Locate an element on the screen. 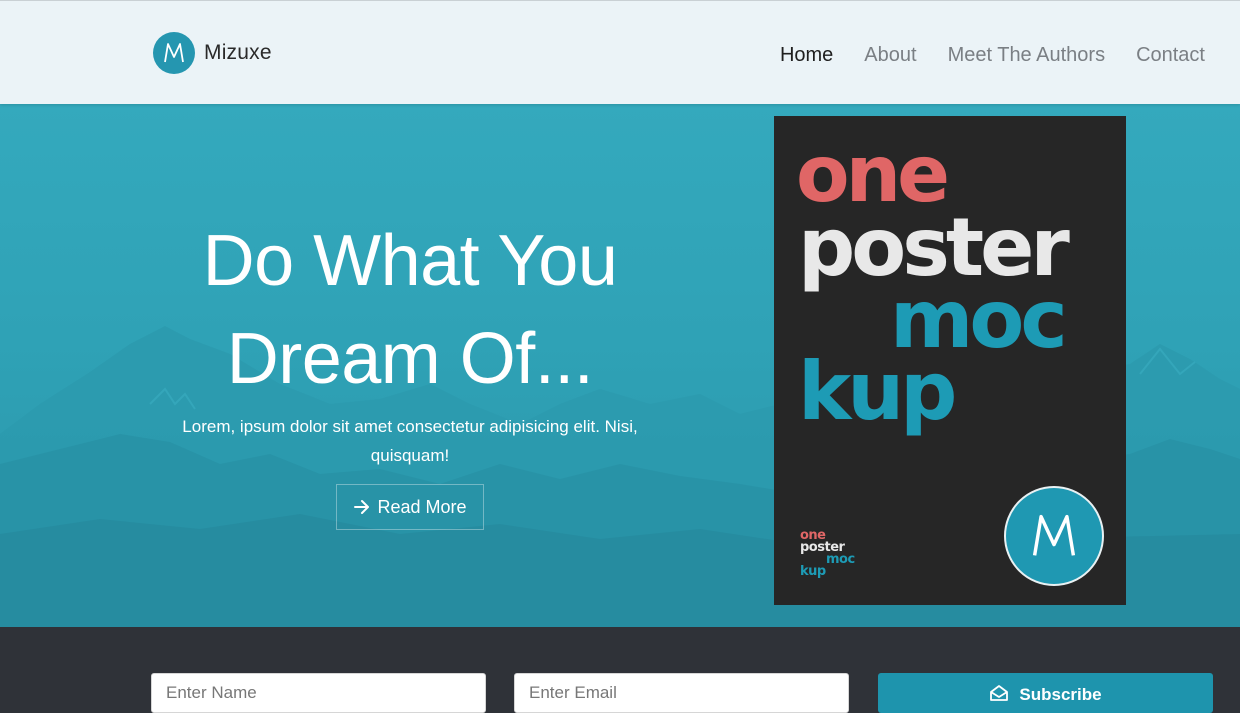  name-input is located at coordinates (318, 693).